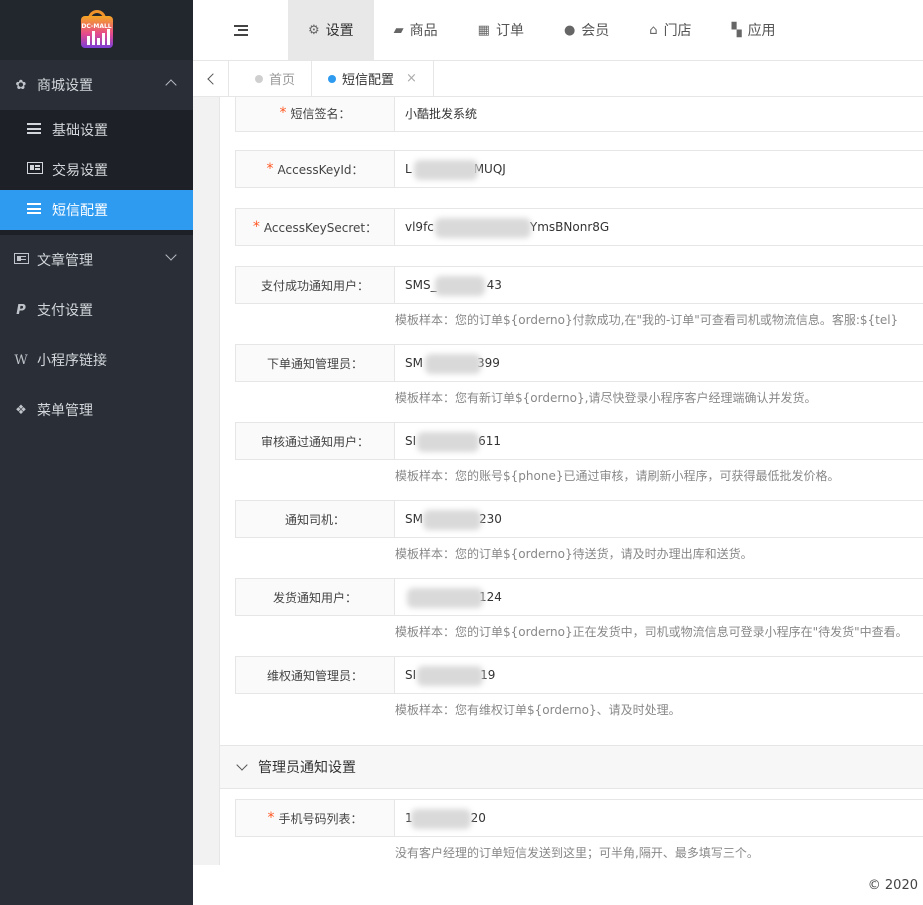 The image size is (923, 905). I want to click on form-row-approve-notify-user: 审核通过通知用户： SI 611, so click(579, 441).